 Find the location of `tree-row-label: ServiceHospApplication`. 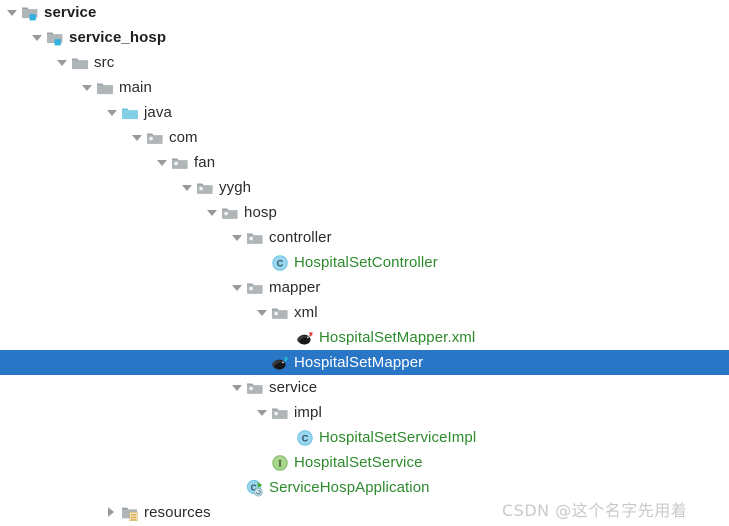

tree-row-label: ServiceHospApplication is located at coordinates (349, 487).